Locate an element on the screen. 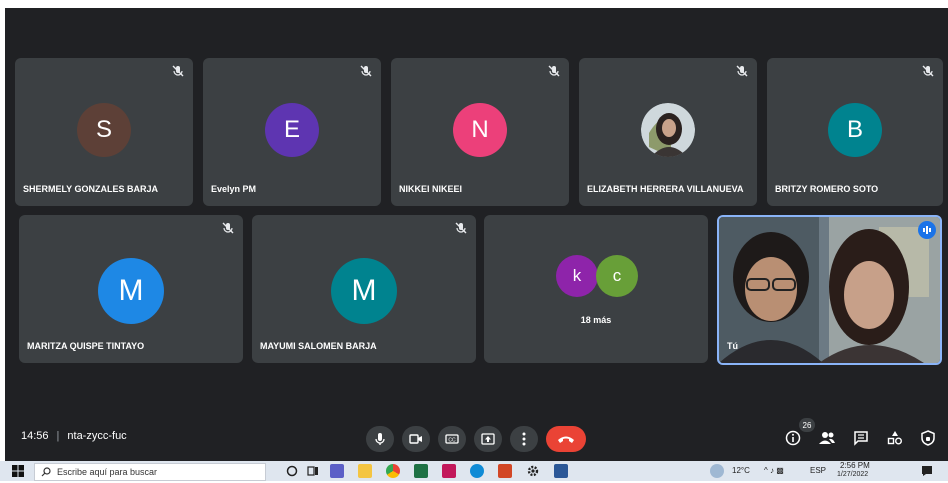 The height and width of the screenshot is (483, 948). participant-tile: ELIZABETH HERRERA VILLANUEVA is located at coordinates (668, 132).